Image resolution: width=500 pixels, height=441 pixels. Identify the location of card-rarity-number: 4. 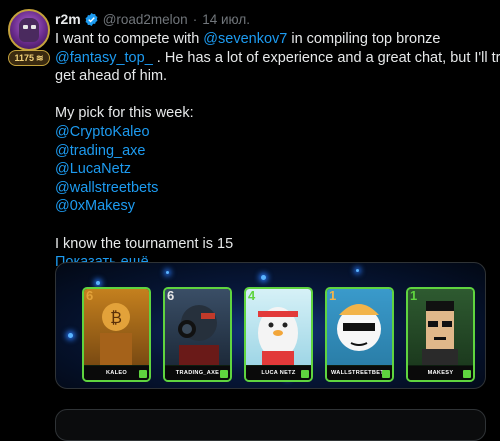
(252, 295).